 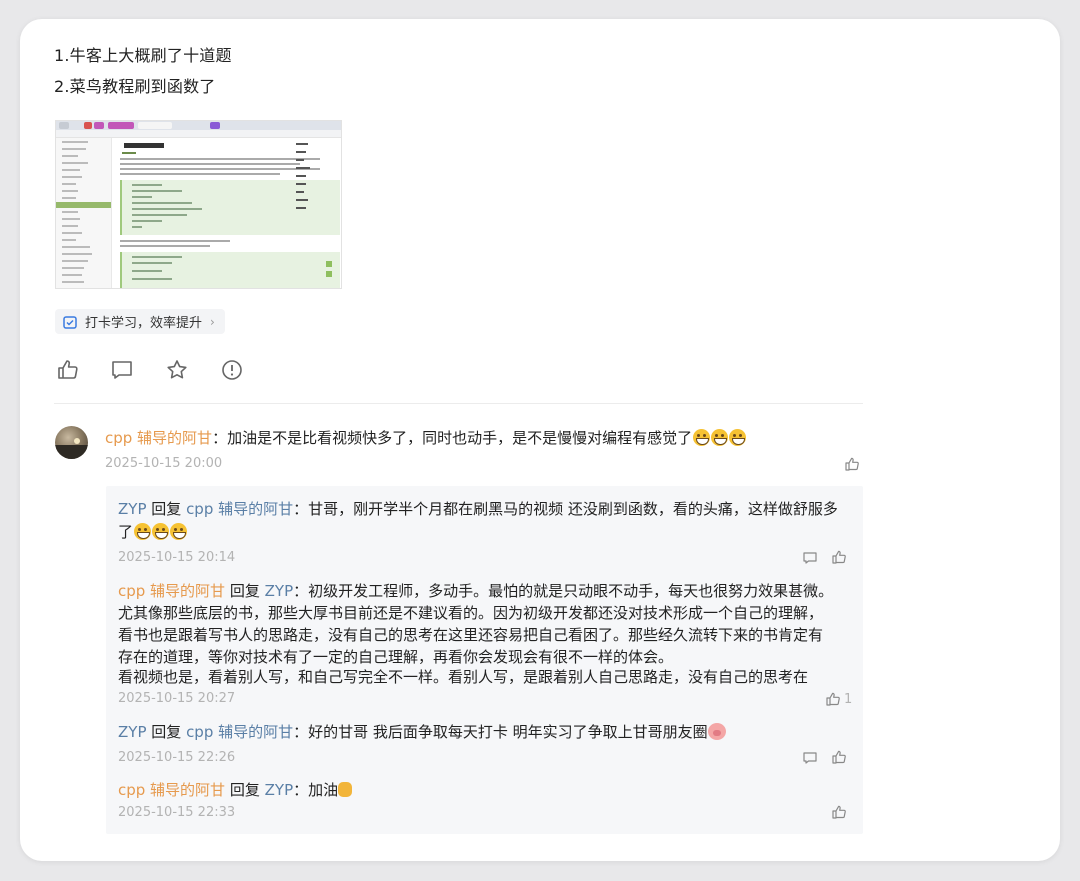 I want to click on reply-text: ：初级开发工程师，多动手。最怕的就是只动眼不动手，每天也很努力效果甚微。, so click(x=563, y=591).